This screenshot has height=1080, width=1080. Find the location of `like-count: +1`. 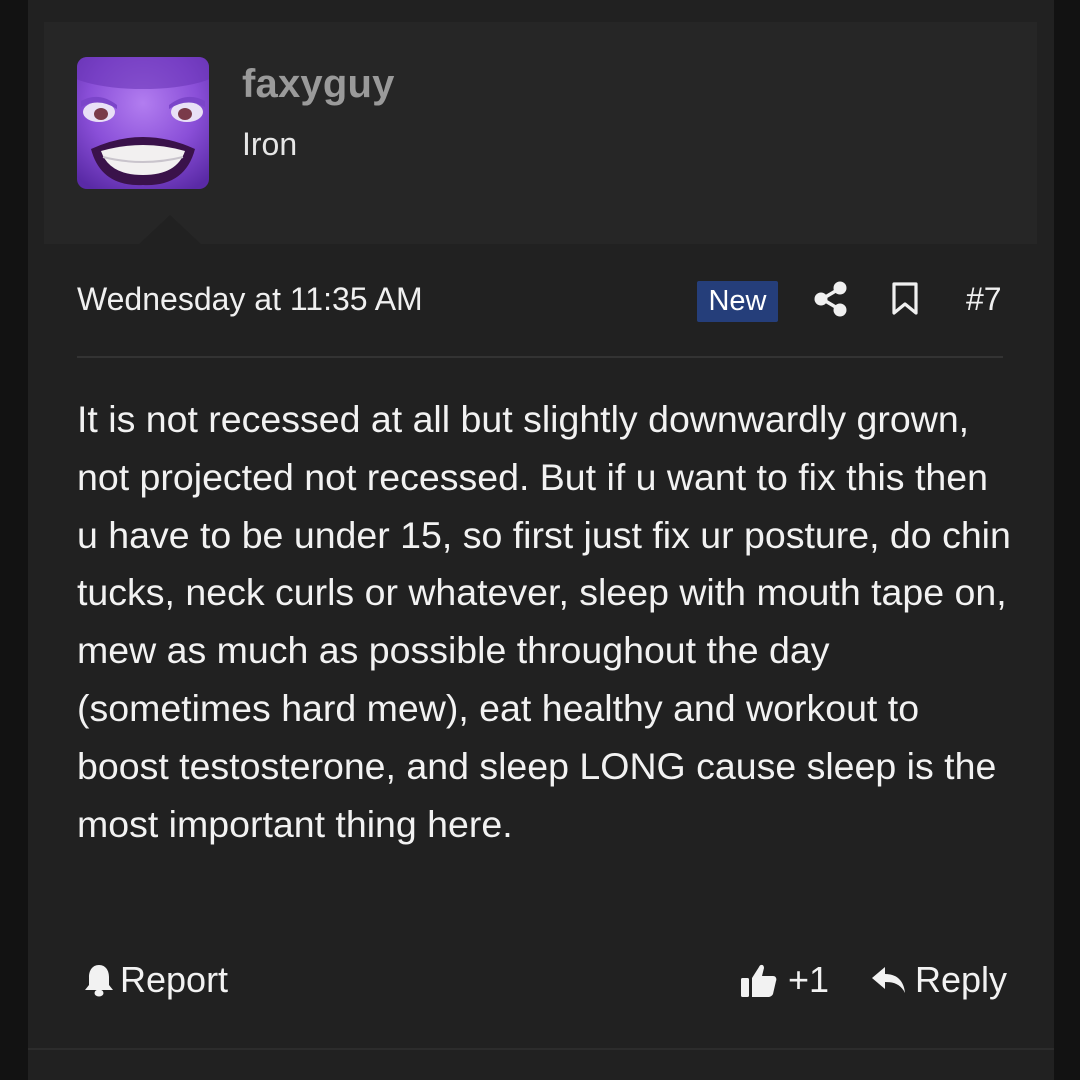

like-count: +1 is located at coordinates (809, 979).